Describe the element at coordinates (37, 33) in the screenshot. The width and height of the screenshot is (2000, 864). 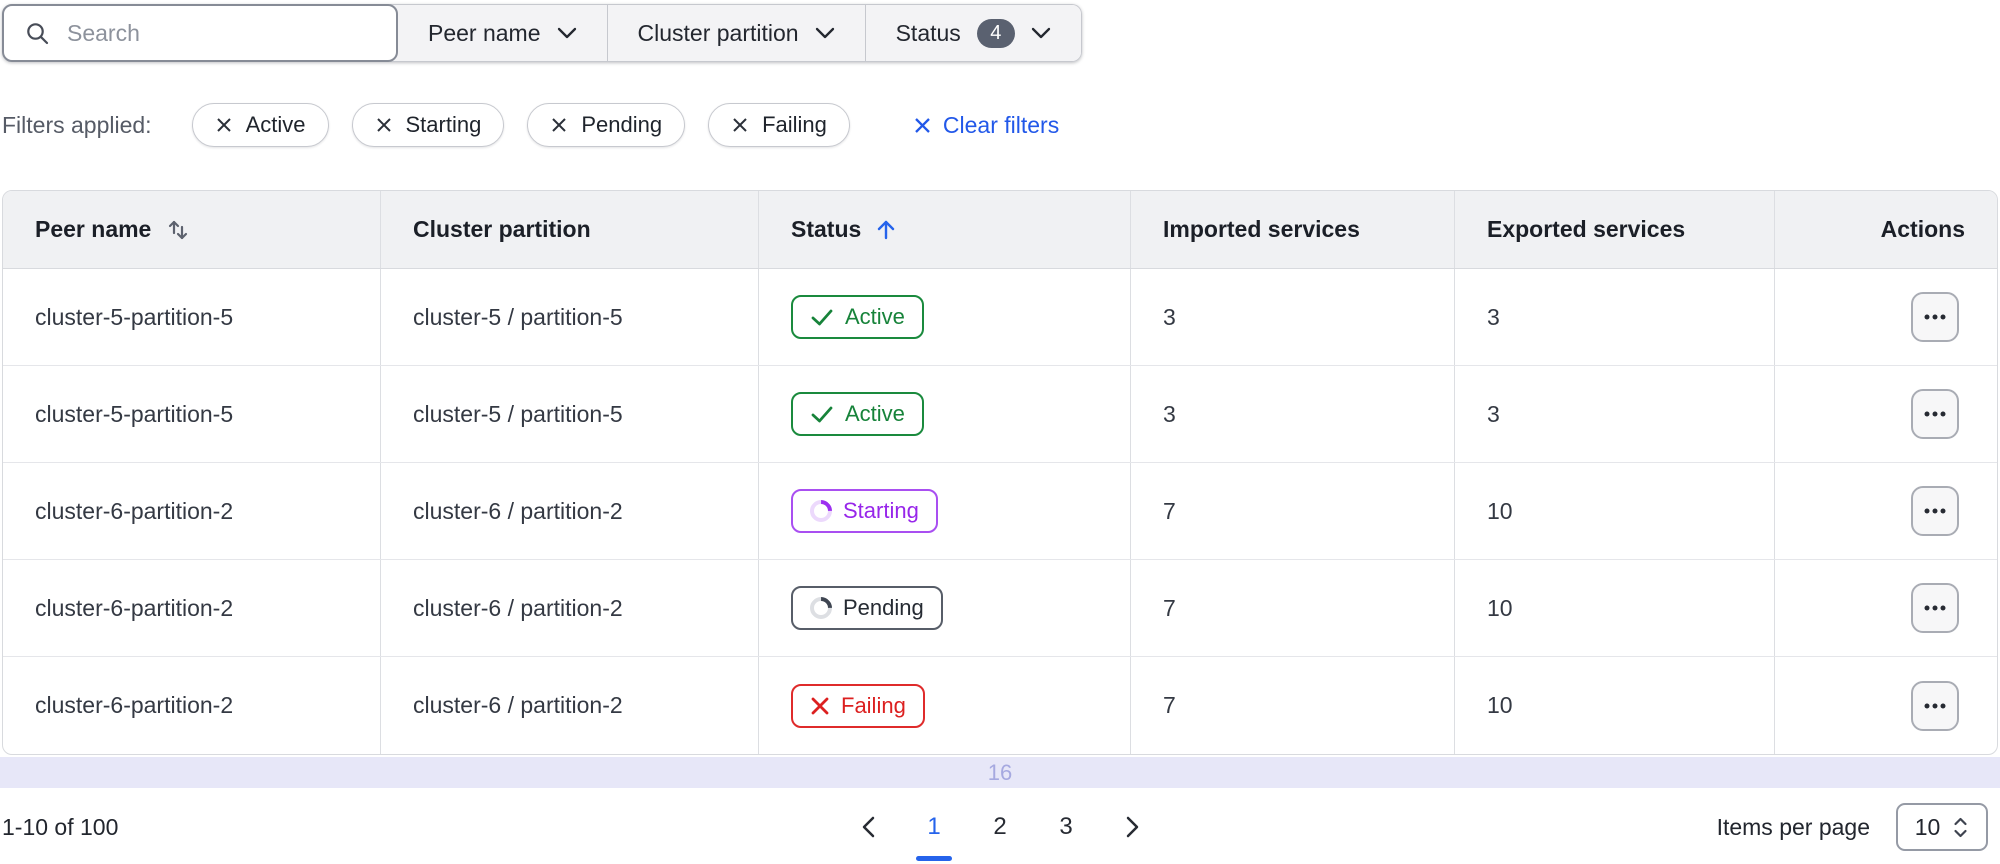
I see `search-icon` at that location.